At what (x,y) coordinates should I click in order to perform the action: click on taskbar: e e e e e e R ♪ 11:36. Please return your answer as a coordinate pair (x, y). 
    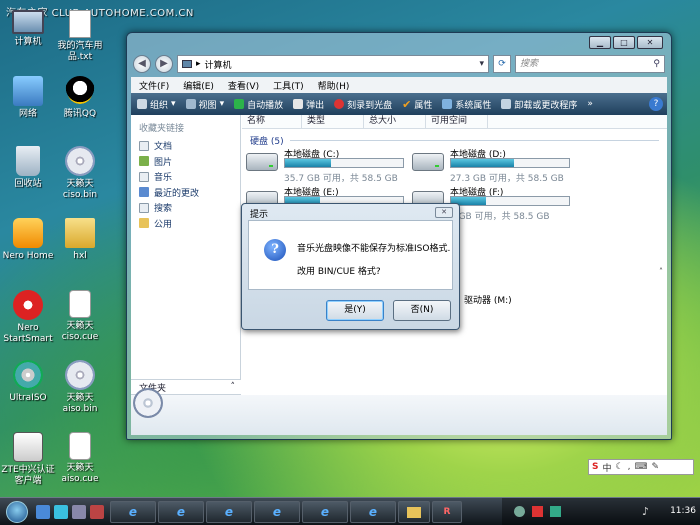
    Looking at the image, I should click on (350, 511).